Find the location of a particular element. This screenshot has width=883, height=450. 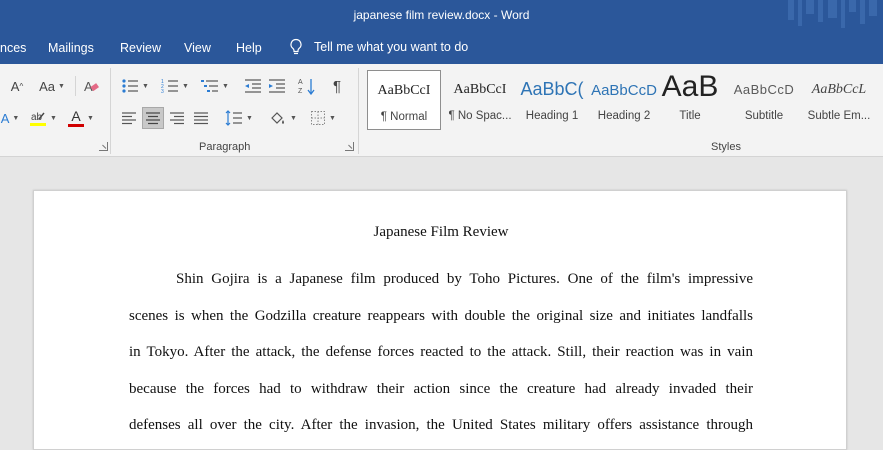

decrease-indent-icon is located at coordinates (253, 86).